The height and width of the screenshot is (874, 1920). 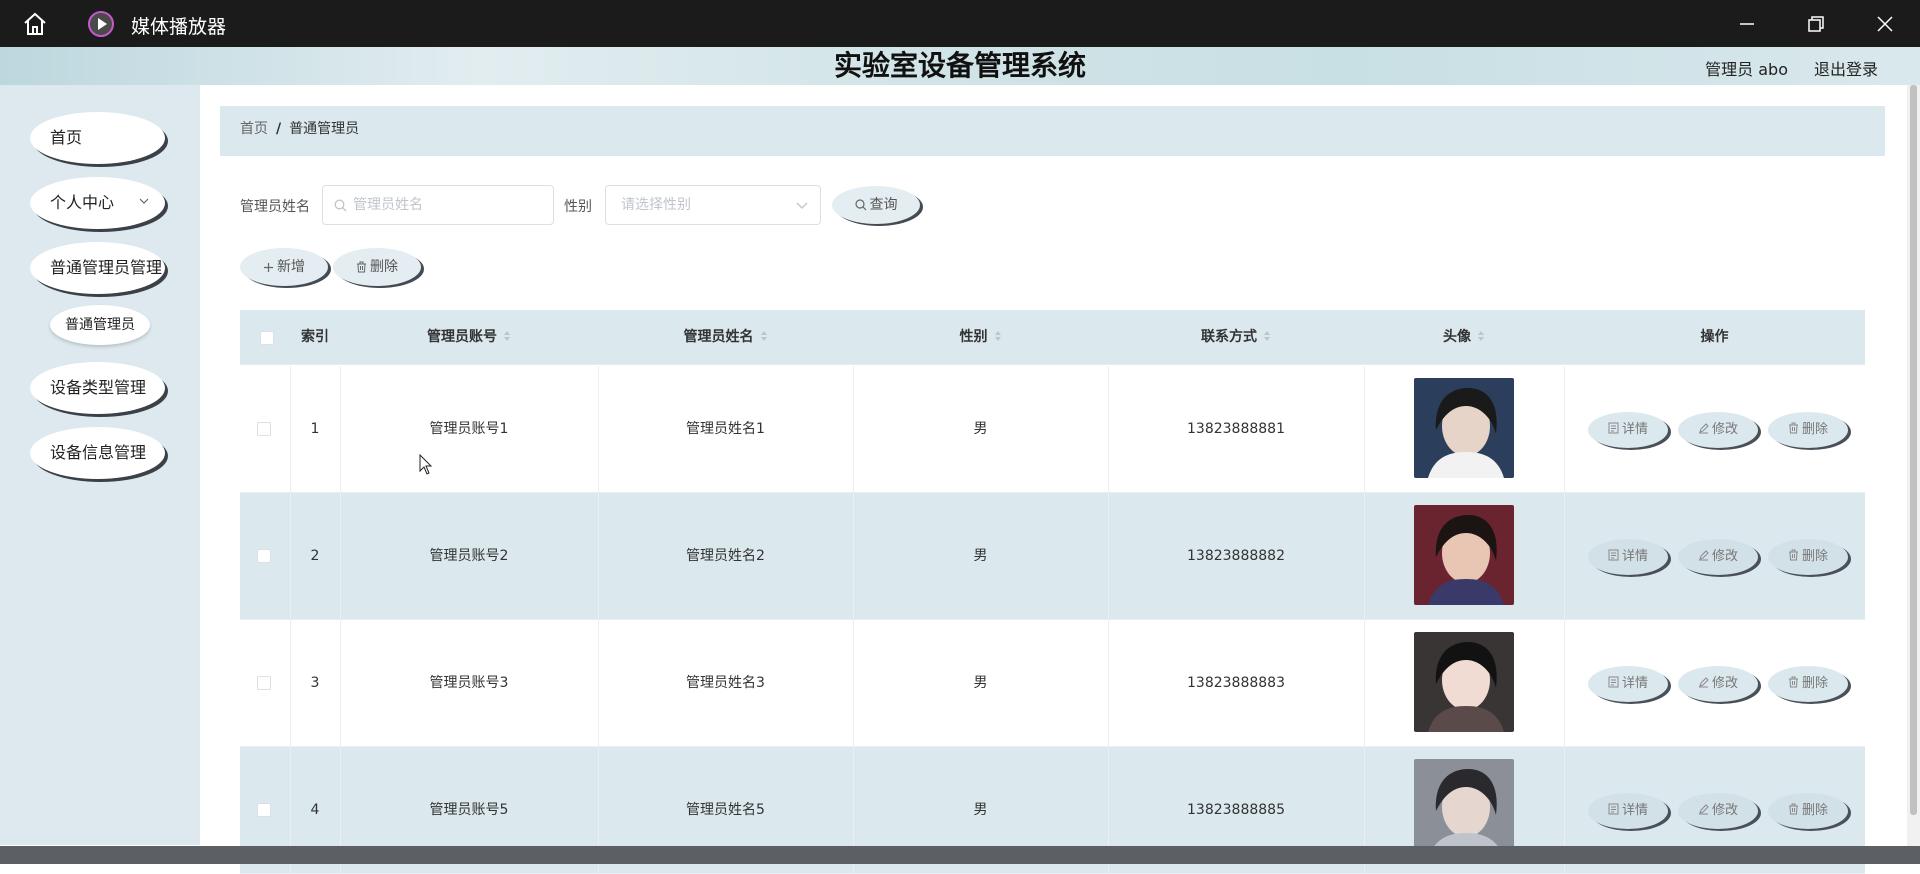 I want to click on sidebar-item-admin-management: 普通管理员管理, so click(x=97, y=268).